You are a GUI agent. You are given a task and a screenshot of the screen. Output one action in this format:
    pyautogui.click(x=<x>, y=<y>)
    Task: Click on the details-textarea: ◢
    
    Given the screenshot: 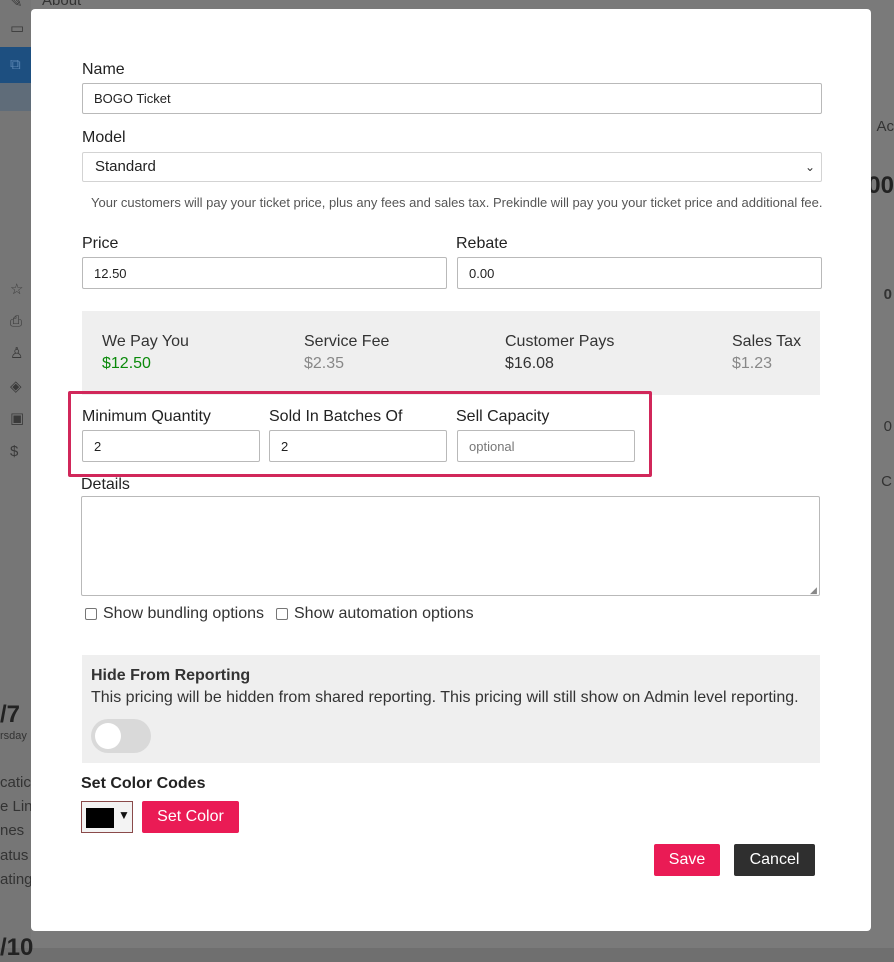 What is the action you would take?
    pyautogui.click(x=450, y=546)
    